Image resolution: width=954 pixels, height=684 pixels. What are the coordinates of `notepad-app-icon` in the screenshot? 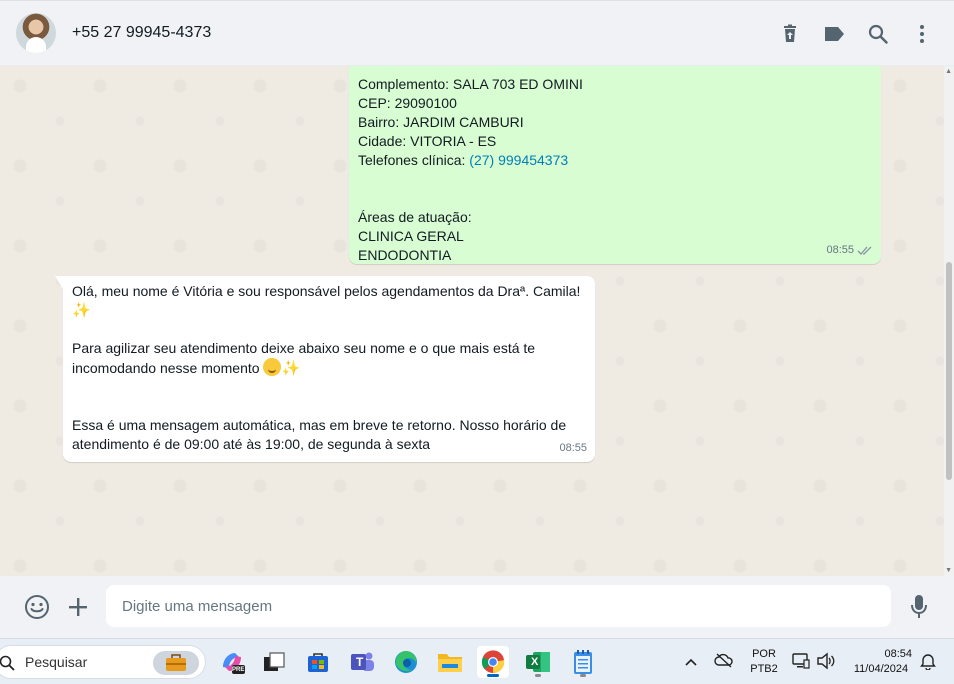 It's located at (583, 662).